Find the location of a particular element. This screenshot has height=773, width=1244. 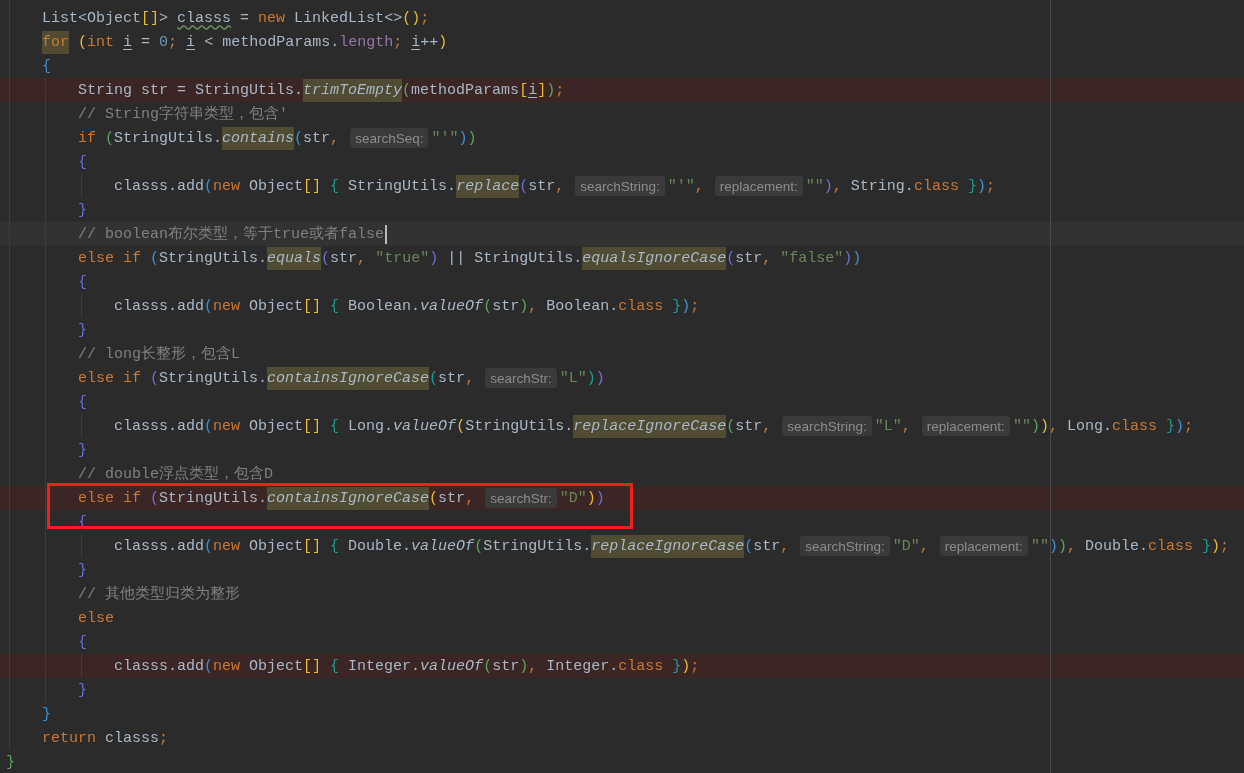

code-text: if (StringUtils.contains(str, is located at coordinates (209, 138).